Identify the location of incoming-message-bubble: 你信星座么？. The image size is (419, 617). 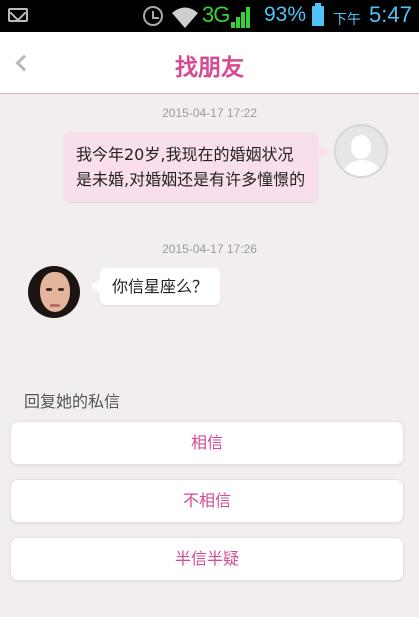
(155, 286).